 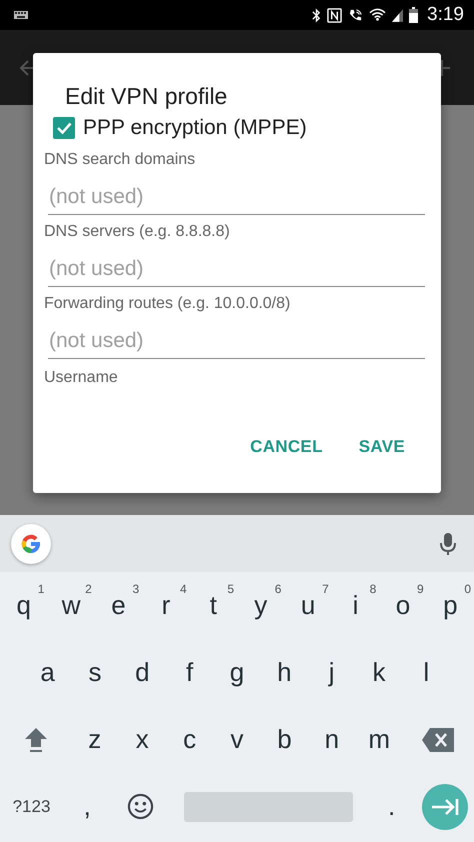 I want to click on keyboard-key: z, so click(x=94, y=740).